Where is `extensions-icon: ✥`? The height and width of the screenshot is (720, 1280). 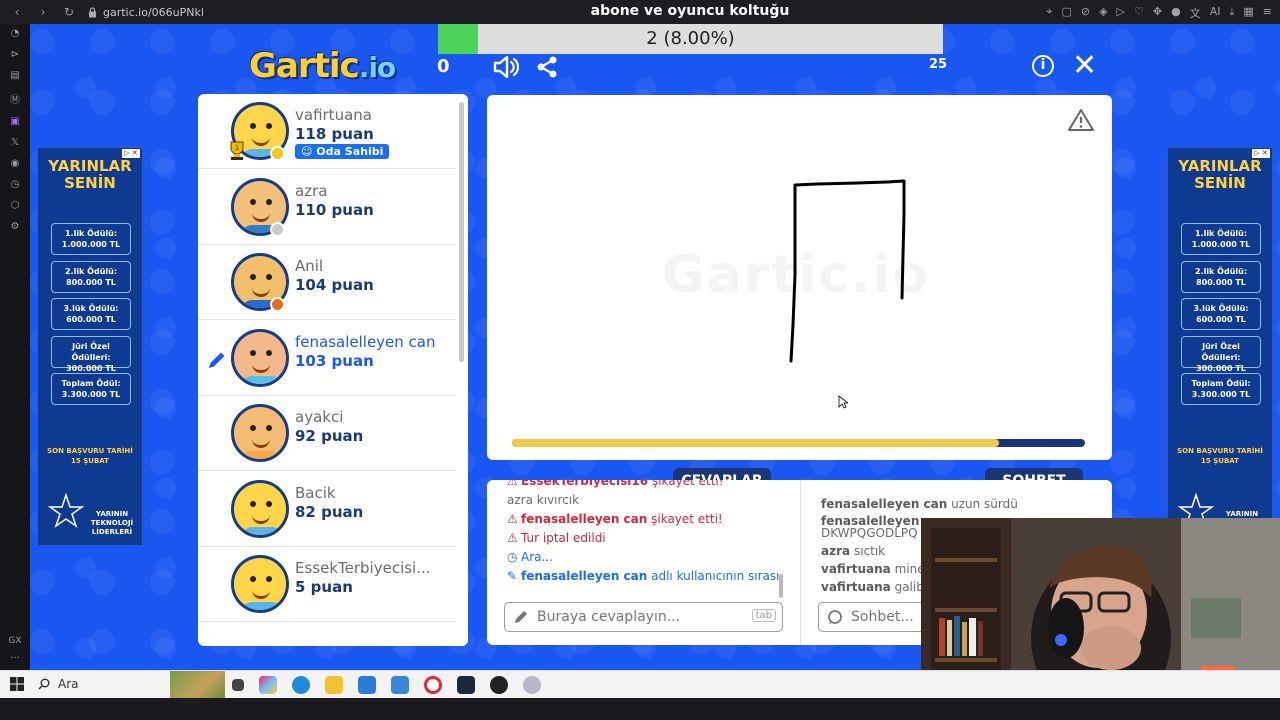 extensions-icon: ✥ is located at coordinates (1157, 13).